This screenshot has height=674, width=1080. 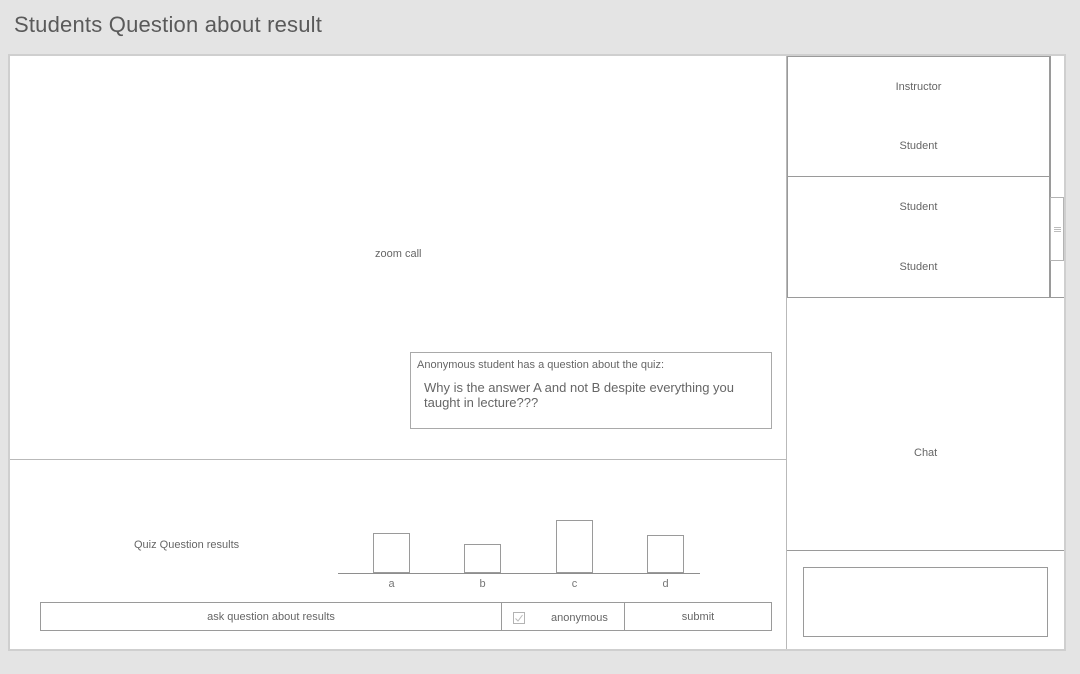 I want to click on section-divider, so click(x=398, y=459).